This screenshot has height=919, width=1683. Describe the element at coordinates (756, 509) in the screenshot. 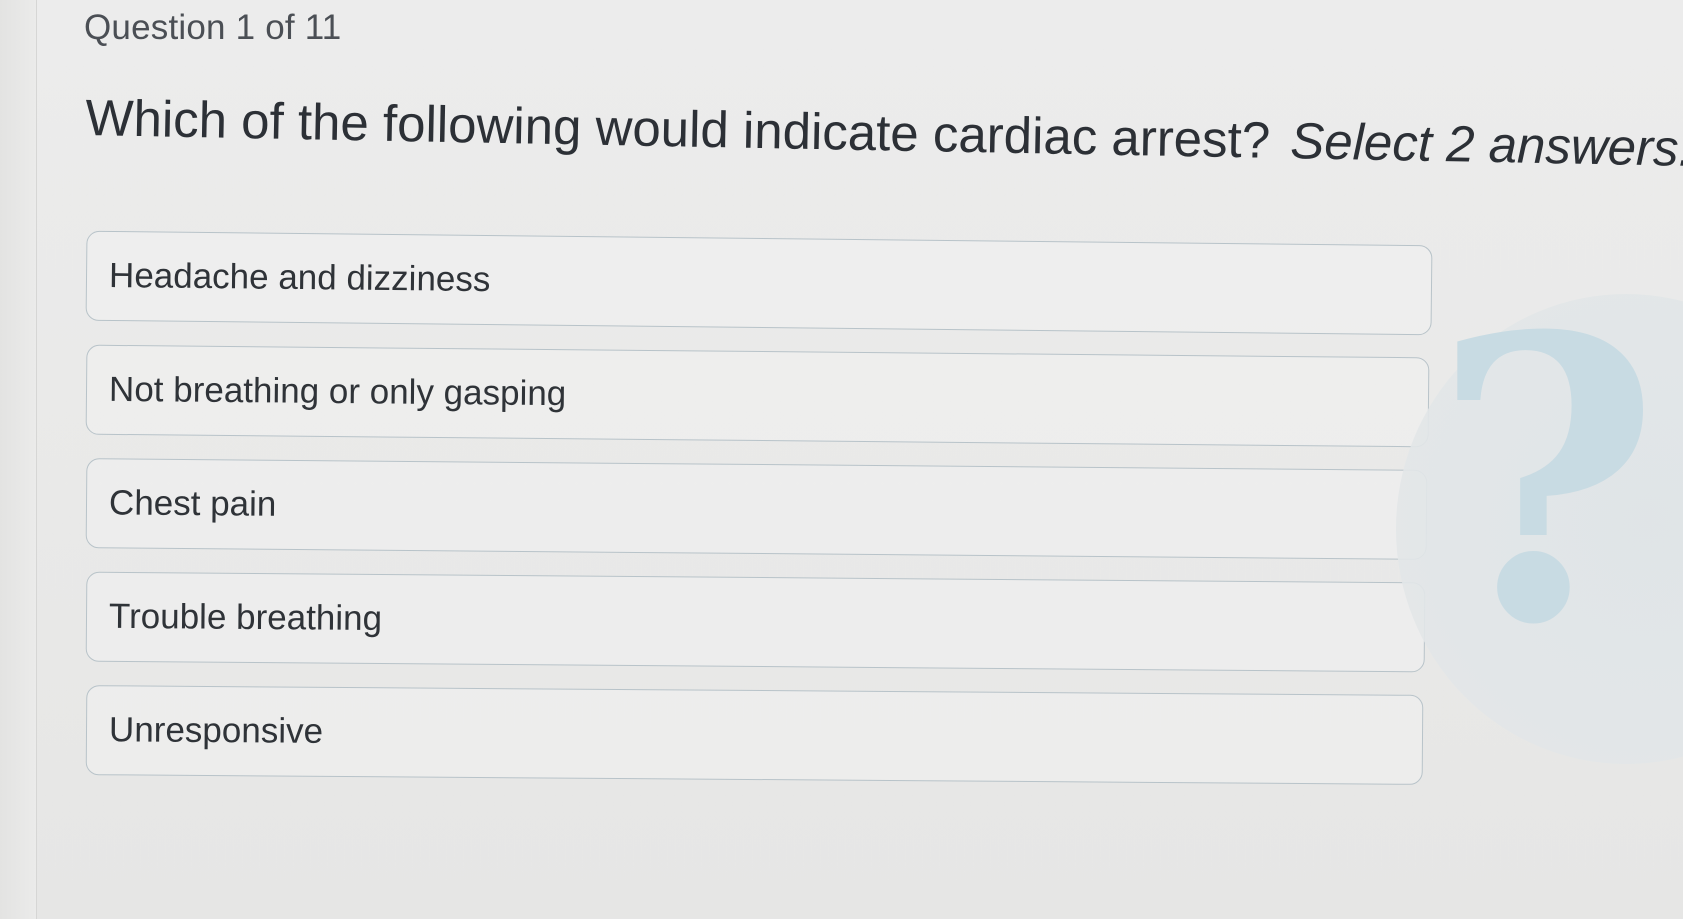

I see `answer-option-chest-pain: Chest pain` at that location.